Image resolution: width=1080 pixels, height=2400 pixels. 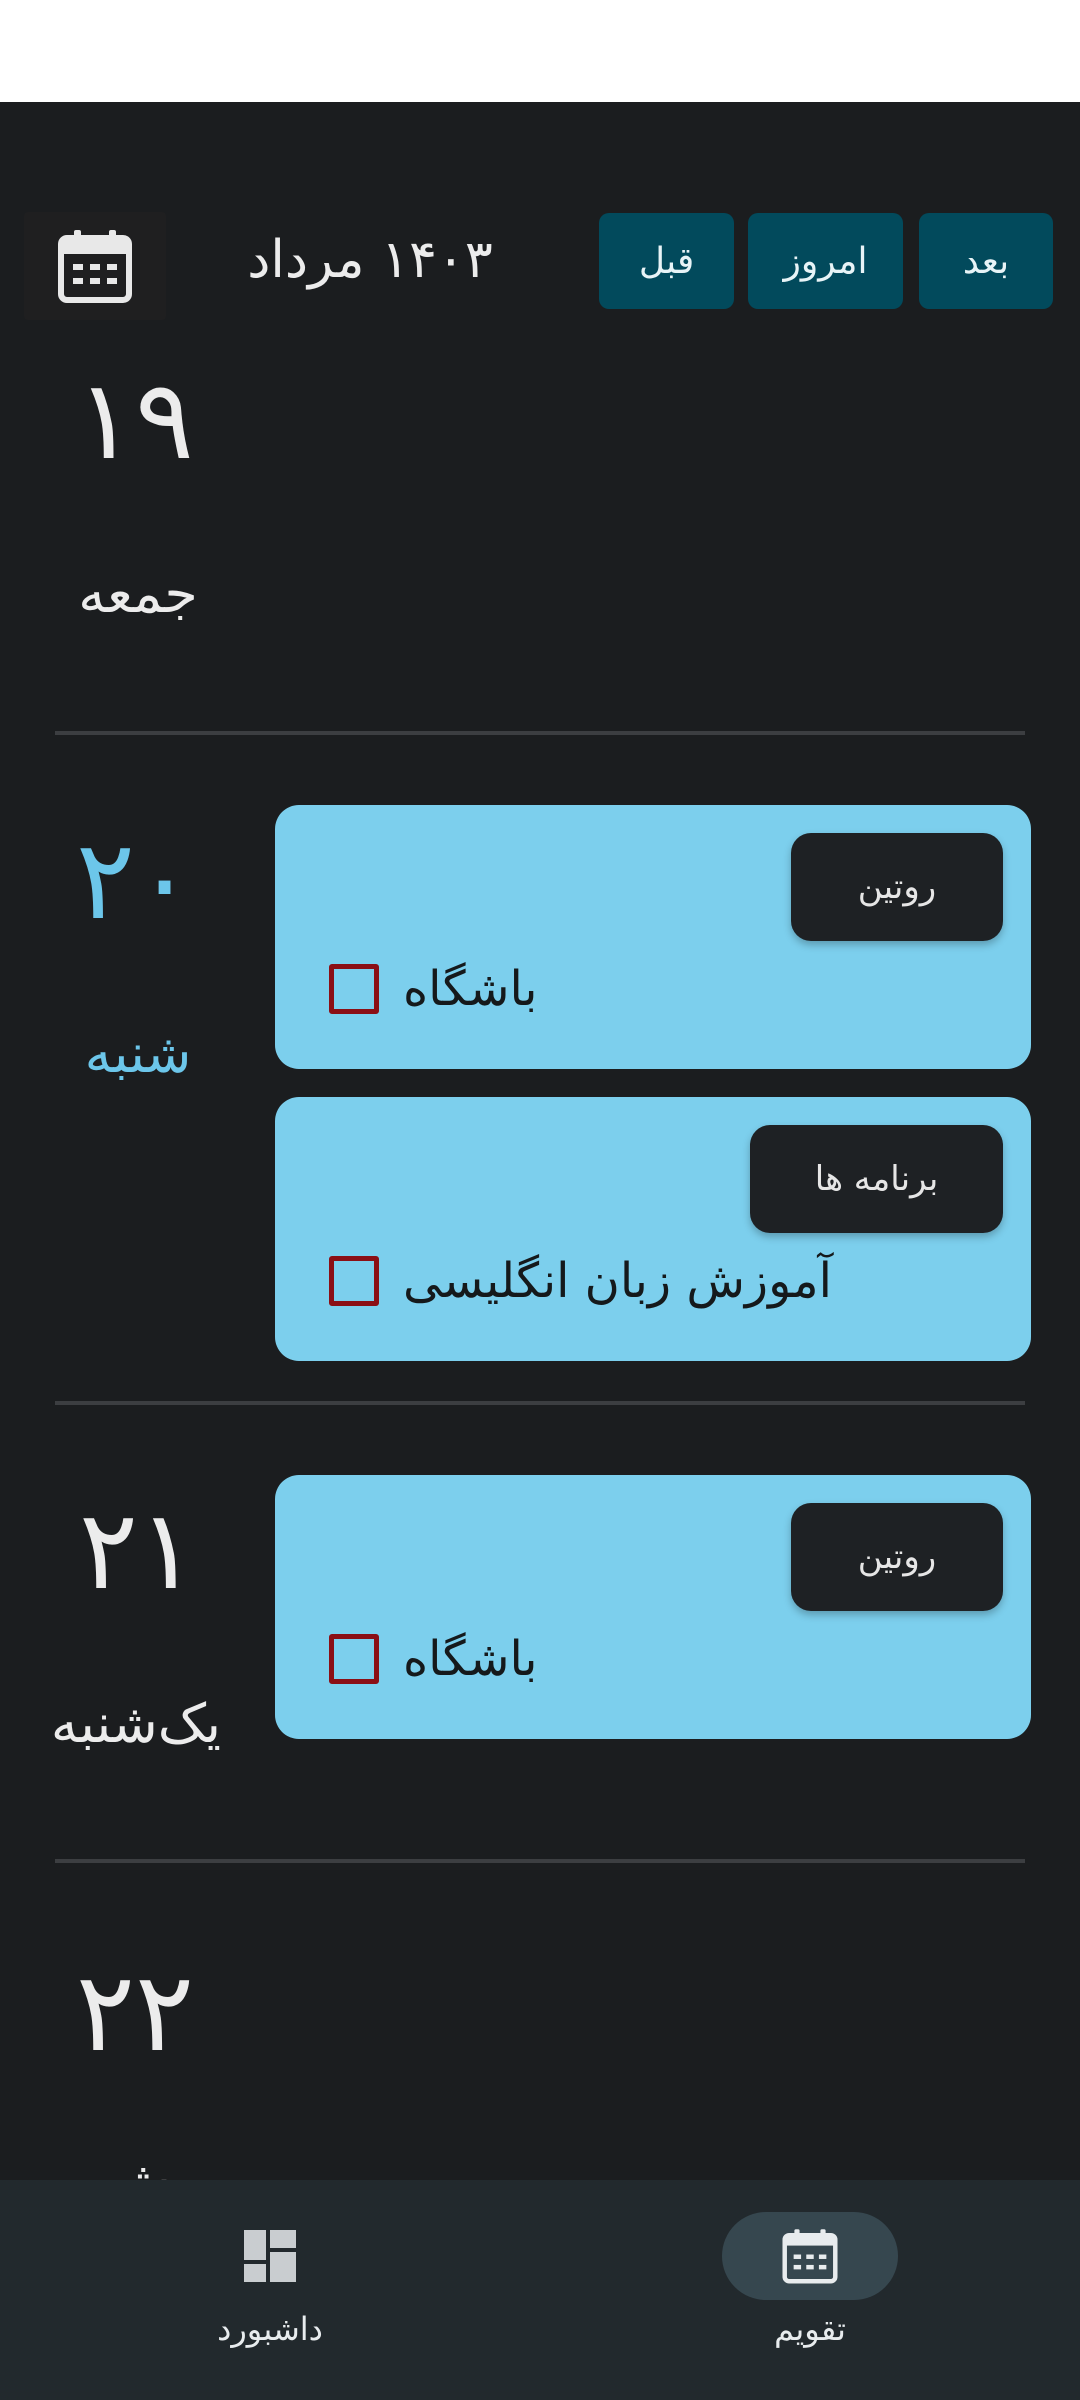 I want to click on day-name: جمعه, so click(x=138, y=593).